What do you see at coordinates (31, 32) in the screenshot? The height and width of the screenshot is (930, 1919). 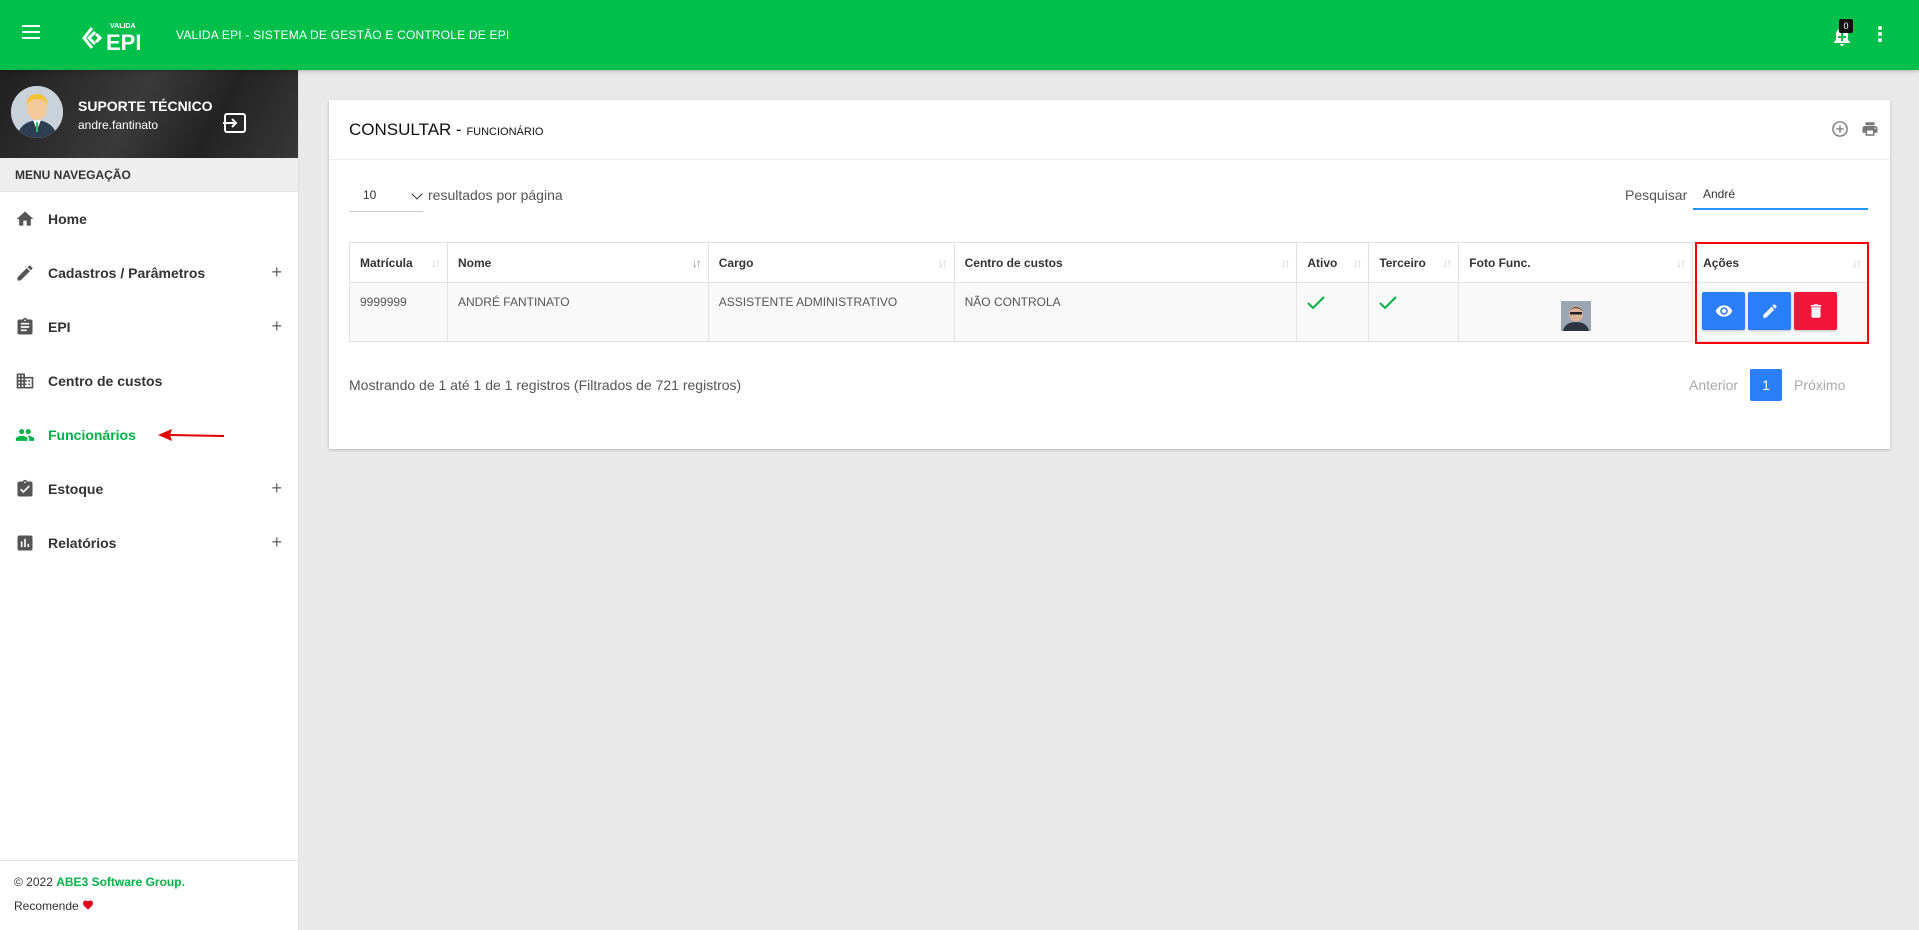 I see `hamburger-menu-icon` at bounding box center [31, 32].